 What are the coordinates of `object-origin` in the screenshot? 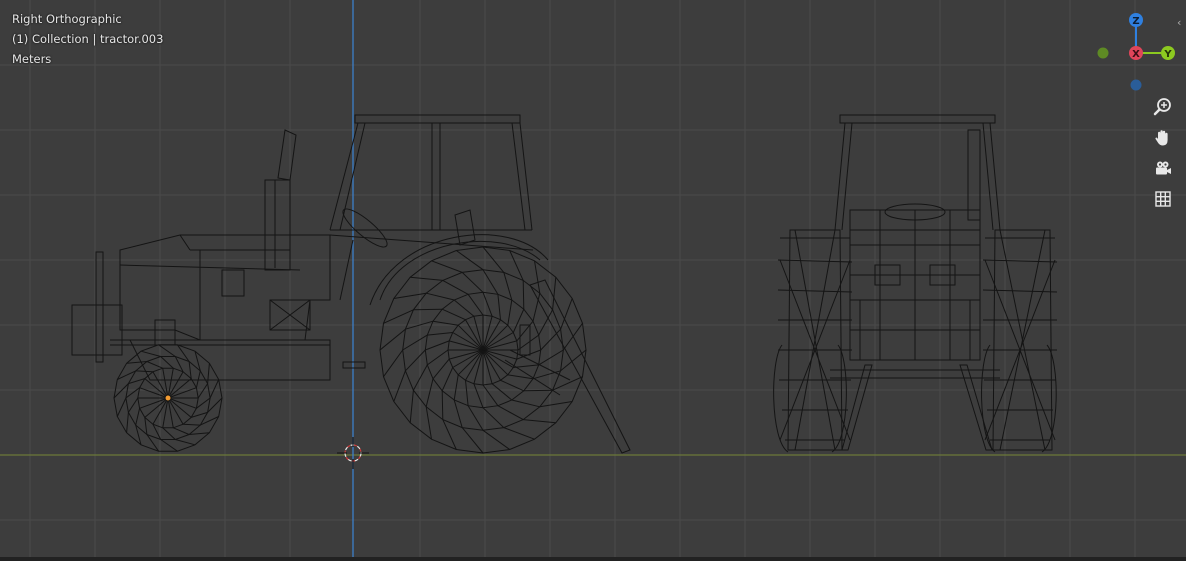 It's located at (168, 398).